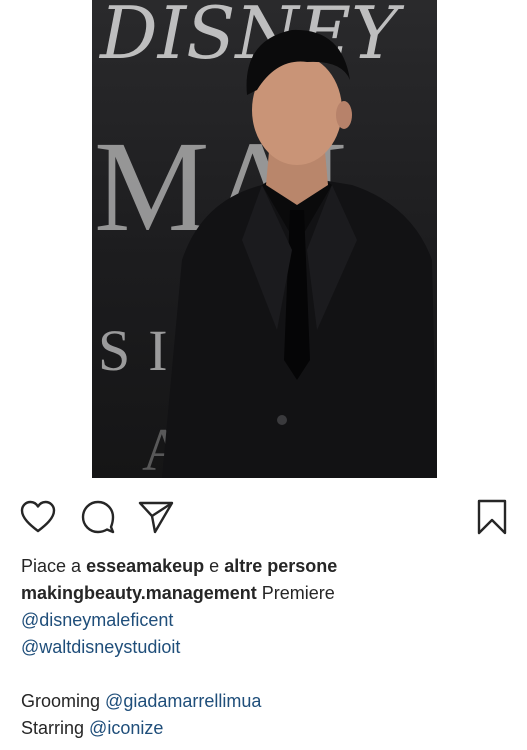  Describe the element at coordinates (266, 728) in the screenshot. I see `caption-starring-line: Starring @iconize` at that location.